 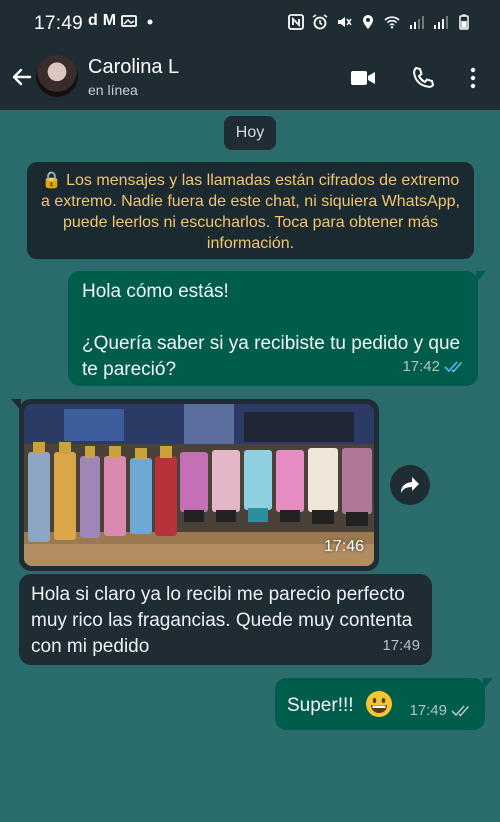 I want to click on message-meta: 17:42, so click(x=434, y=367).